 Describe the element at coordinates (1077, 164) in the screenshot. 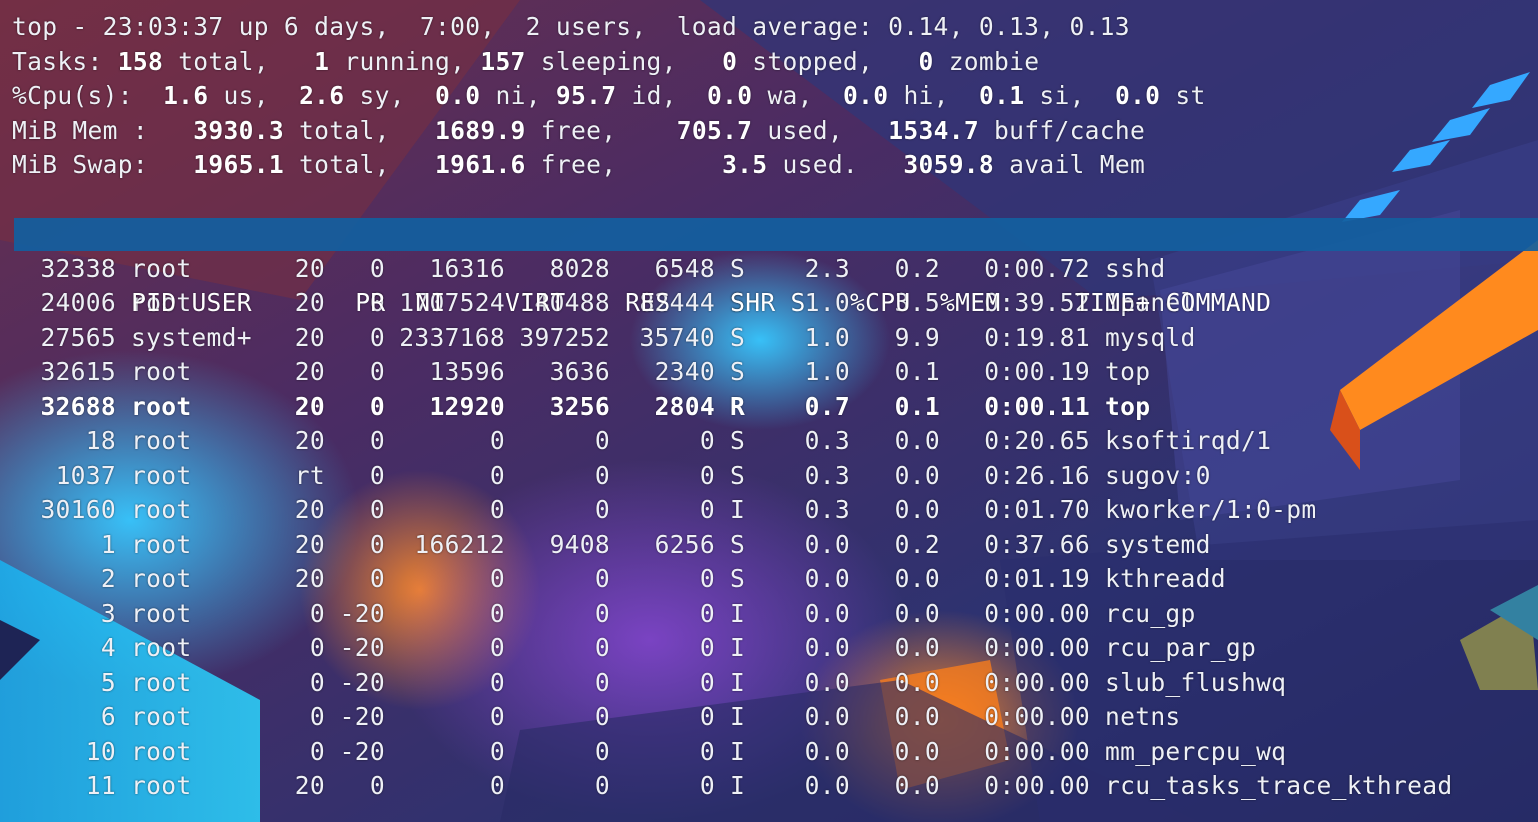

I see `swap-avail-label: avail Mem` at that location.